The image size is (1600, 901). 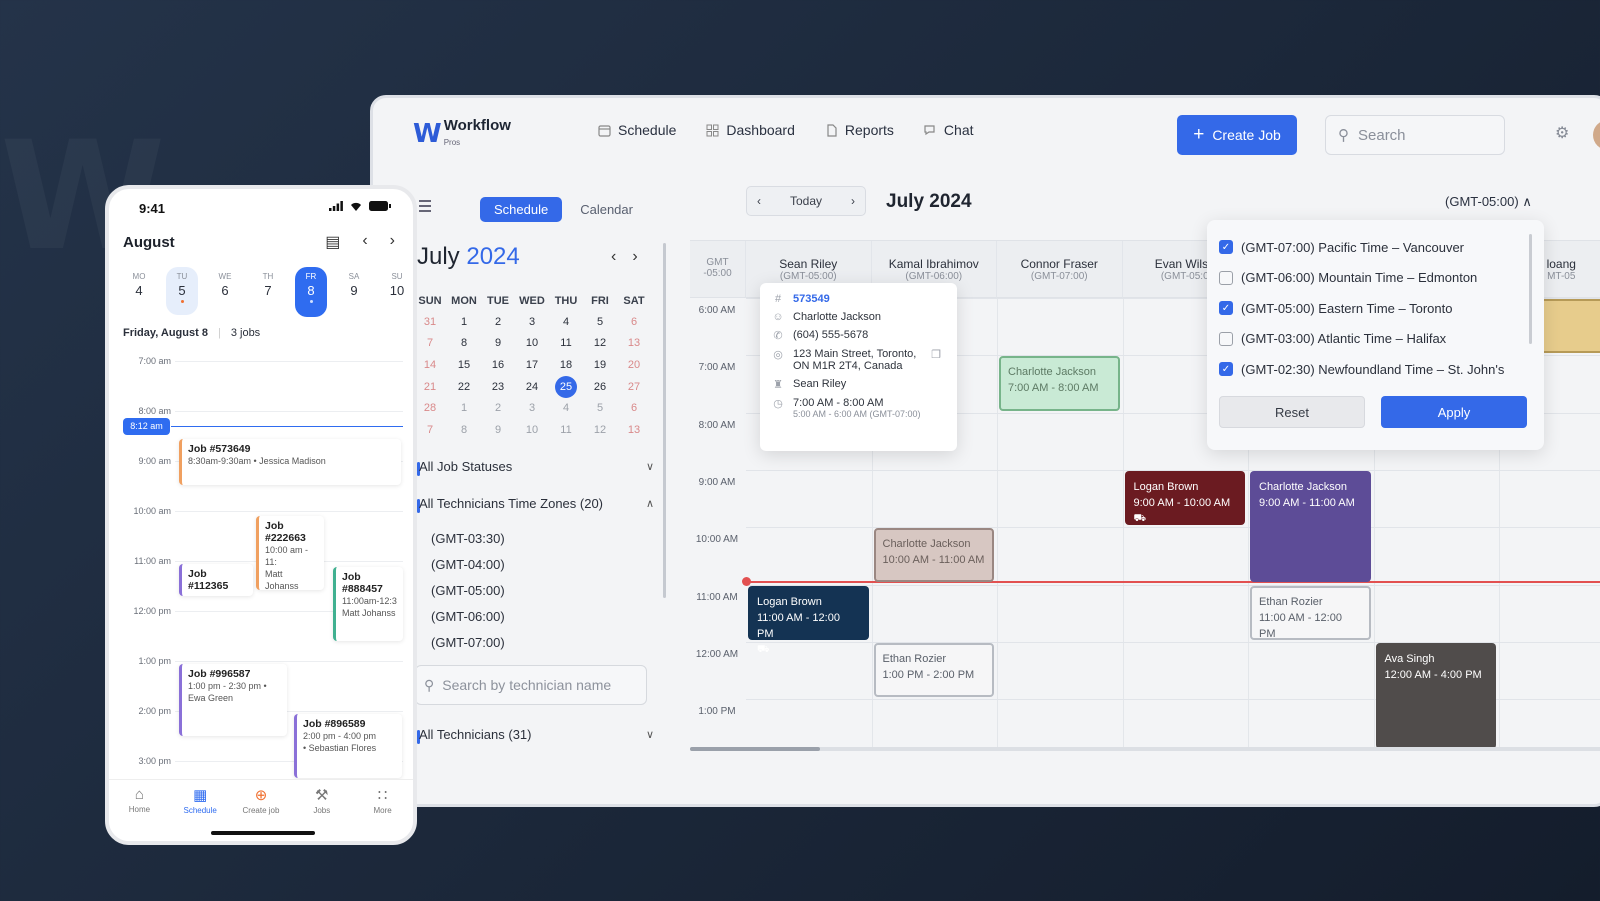 What do you see at coordinates (233, 700) in the screenshot?
I see `phone-job-card: Job #996587 1:00 pm - 2:30 pm • Ewa Green` at bounding box center [233, 700].